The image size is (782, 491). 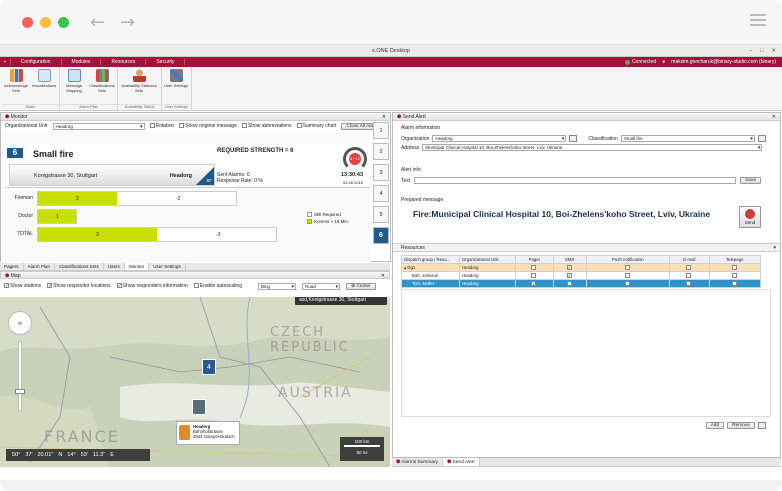 I want to click on column-header: Push notification, so click(x=628, y=259).